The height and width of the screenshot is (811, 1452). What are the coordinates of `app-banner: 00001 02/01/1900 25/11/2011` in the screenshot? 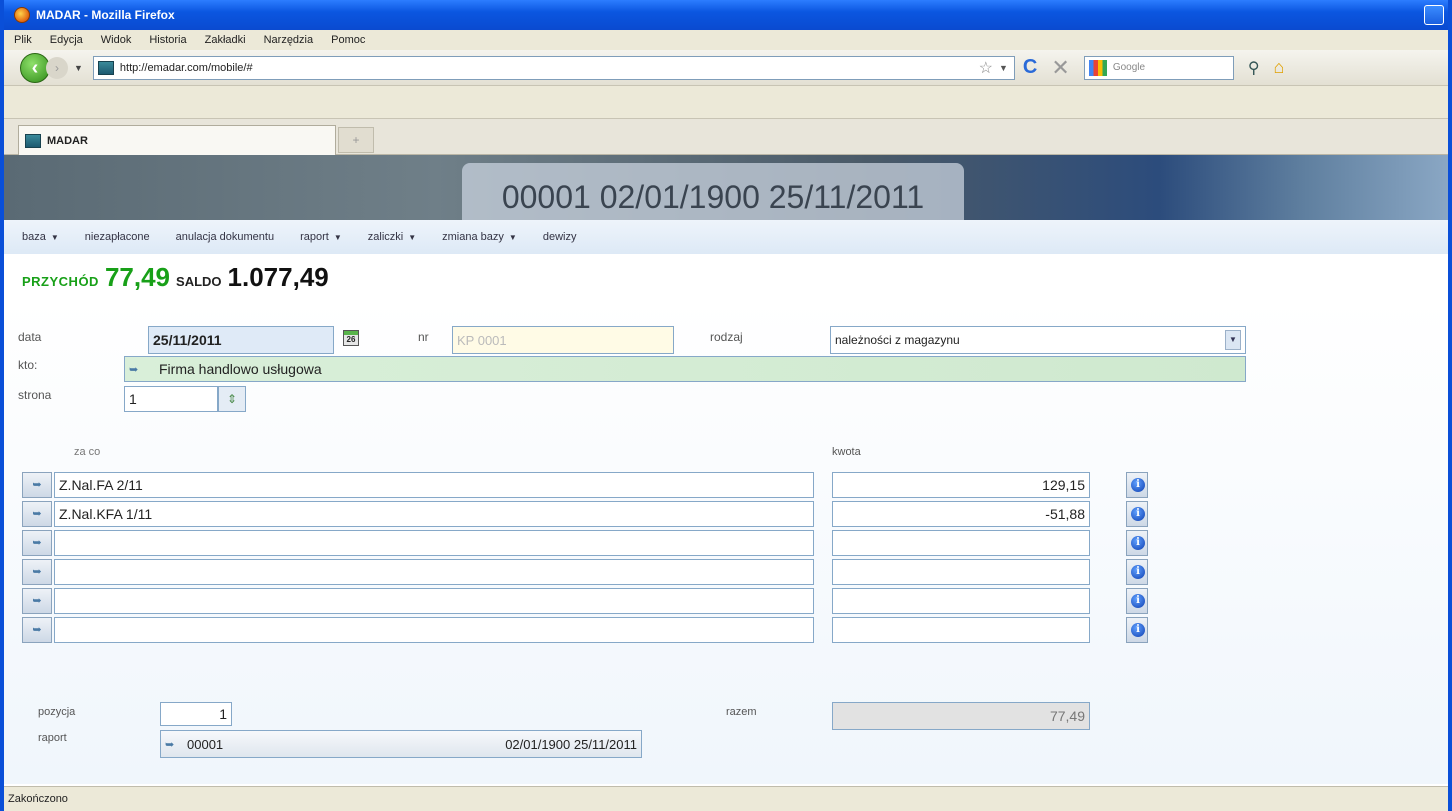 It's located at (726, 187).